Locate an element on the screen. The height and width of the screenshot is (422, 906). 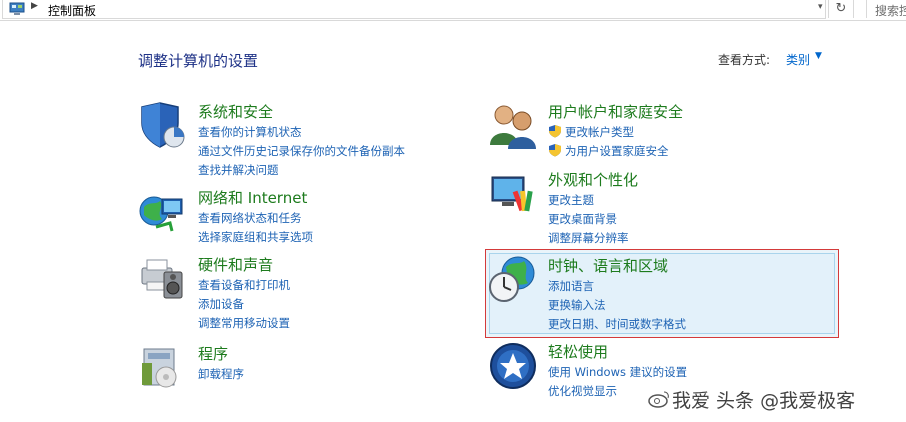
category-title: 程序 is located at coordinates (213, 353).